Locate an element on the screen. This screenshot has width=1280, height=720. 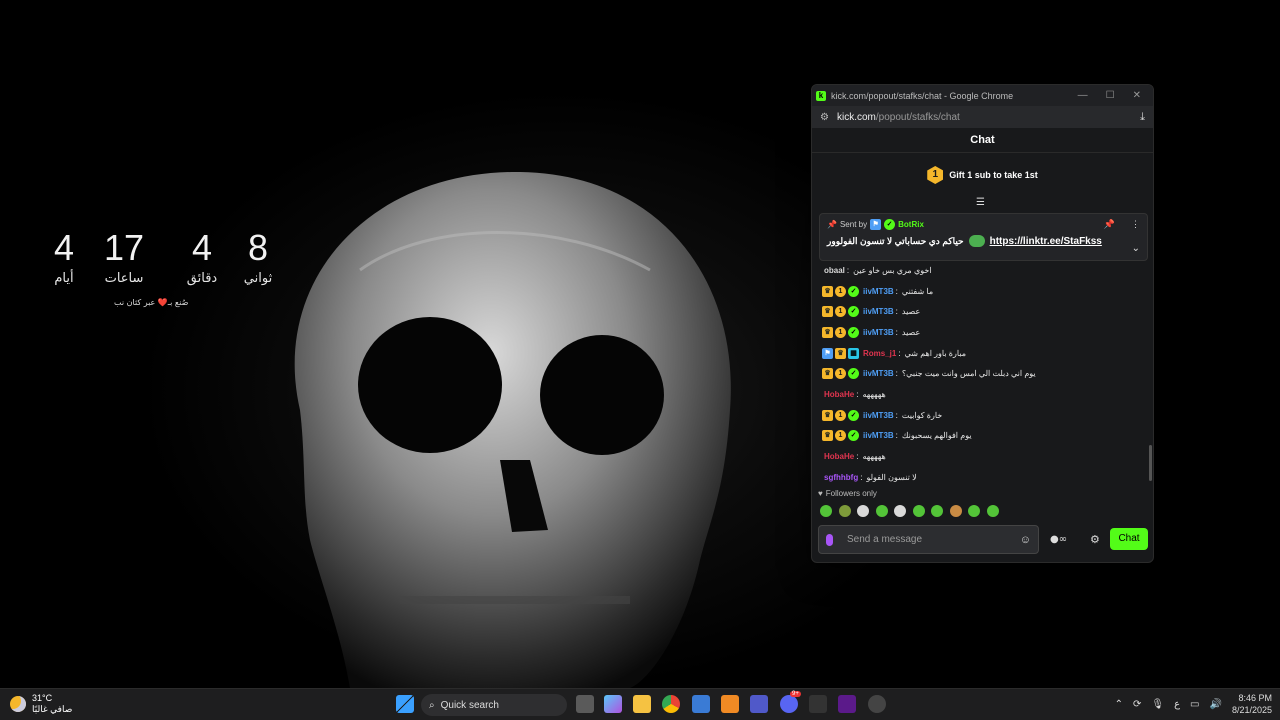
close-button: ✕ is located at coordinates (1137, 95).